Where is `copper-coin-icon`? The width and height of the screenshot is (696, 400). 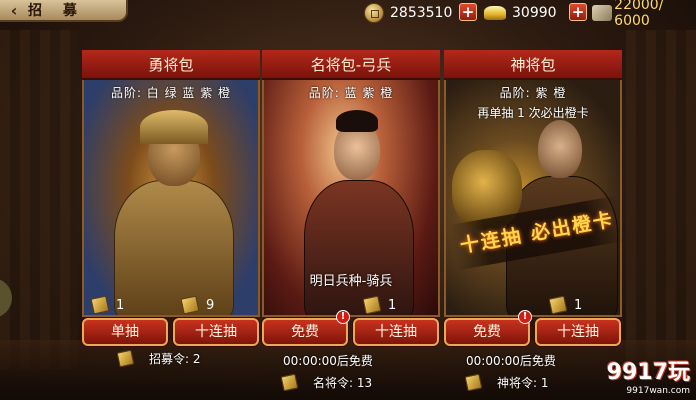 copper-coin-icon is located at coordinates (374, 13).